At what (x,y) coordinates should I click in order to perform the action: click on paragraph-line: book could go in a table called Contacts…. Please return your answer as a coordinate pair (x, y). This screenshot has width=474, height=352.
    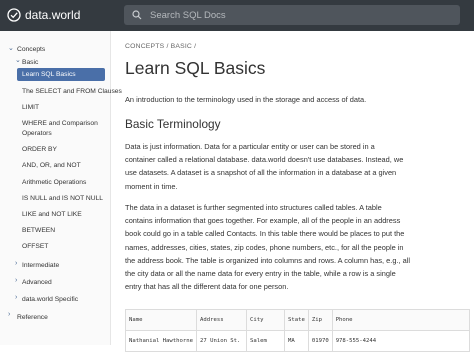
    Looking at the image, I should click on (265, 234).